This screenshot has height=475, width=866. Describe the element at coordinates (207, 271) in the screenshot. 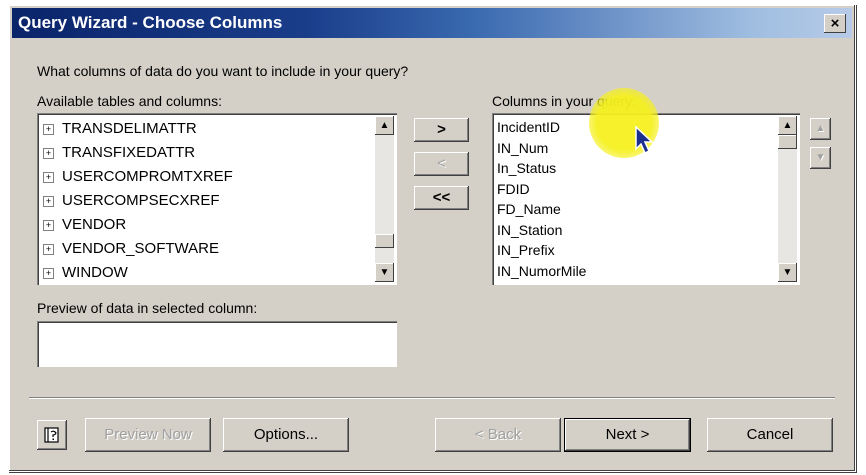

I see `table-list-item: + WINDOW` at that location.